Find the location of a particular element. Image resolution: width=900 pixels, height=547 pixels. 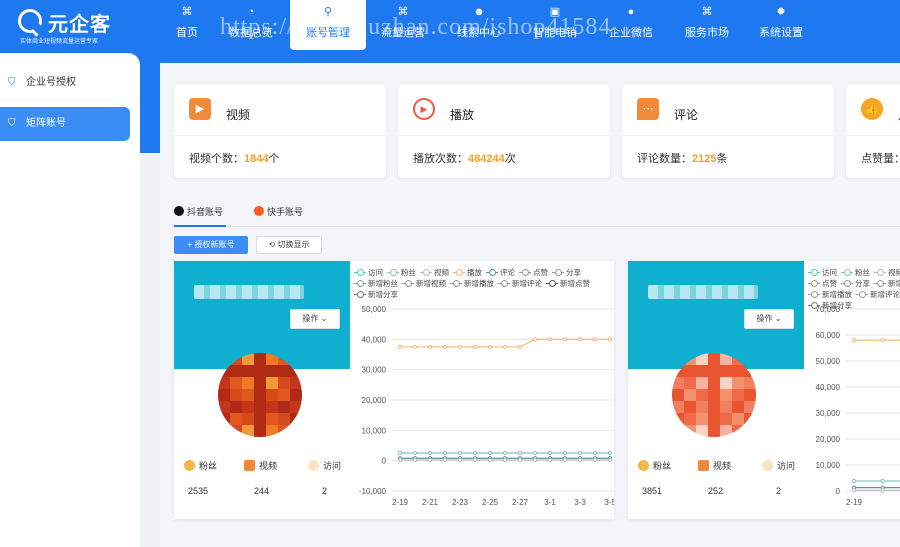

nav-label: 数据总览 is located at coordinates (251, 33).